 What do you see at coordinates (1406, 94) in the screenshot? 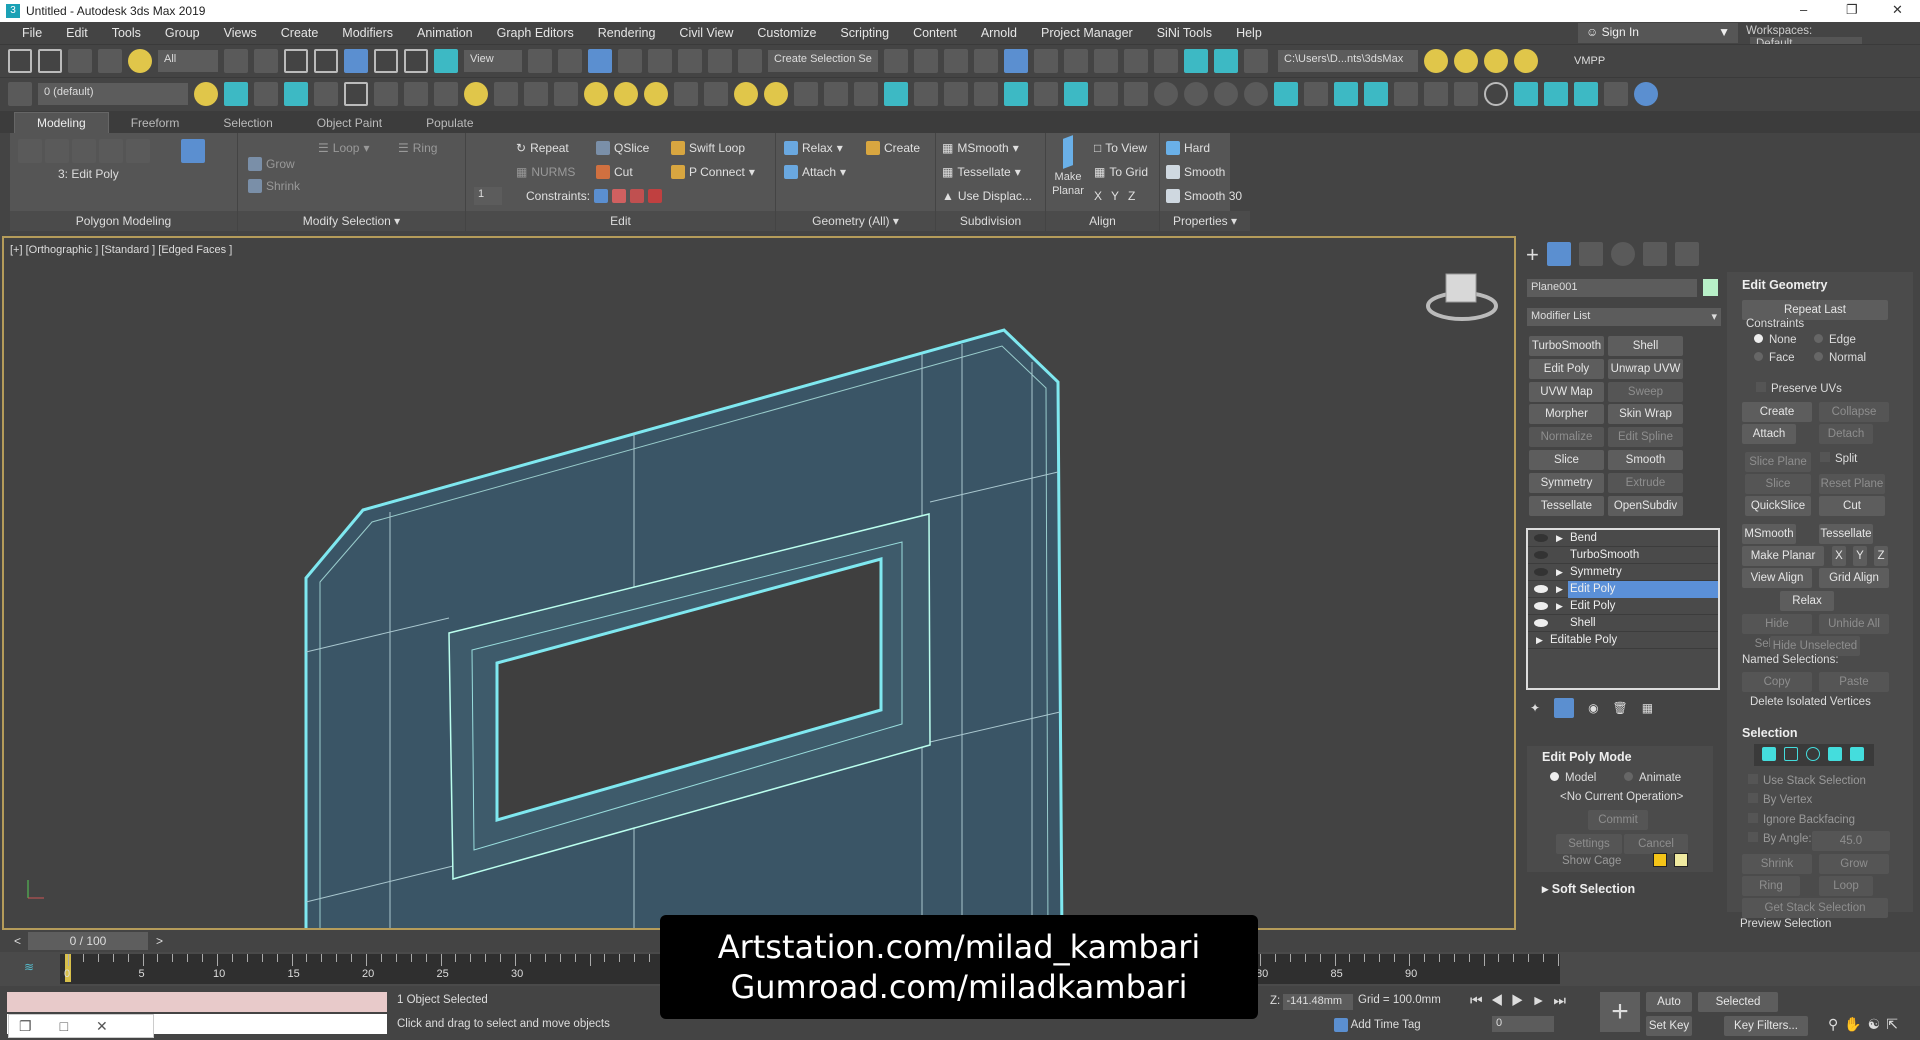
I see `list-icon` at bounding box center [1406, 94].